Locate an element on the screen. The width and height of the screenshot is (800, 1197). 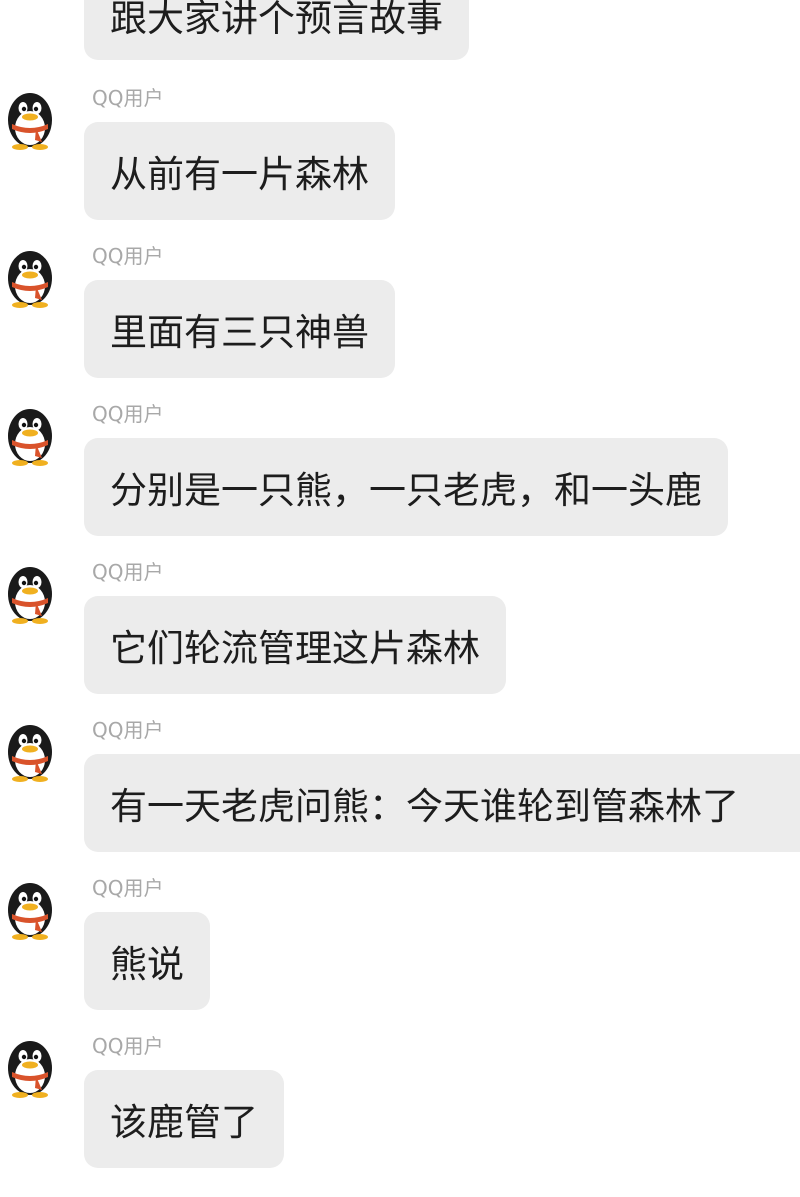
message-bubble: 它们轮流管理这片森林 is located at coordinates (295, 645).